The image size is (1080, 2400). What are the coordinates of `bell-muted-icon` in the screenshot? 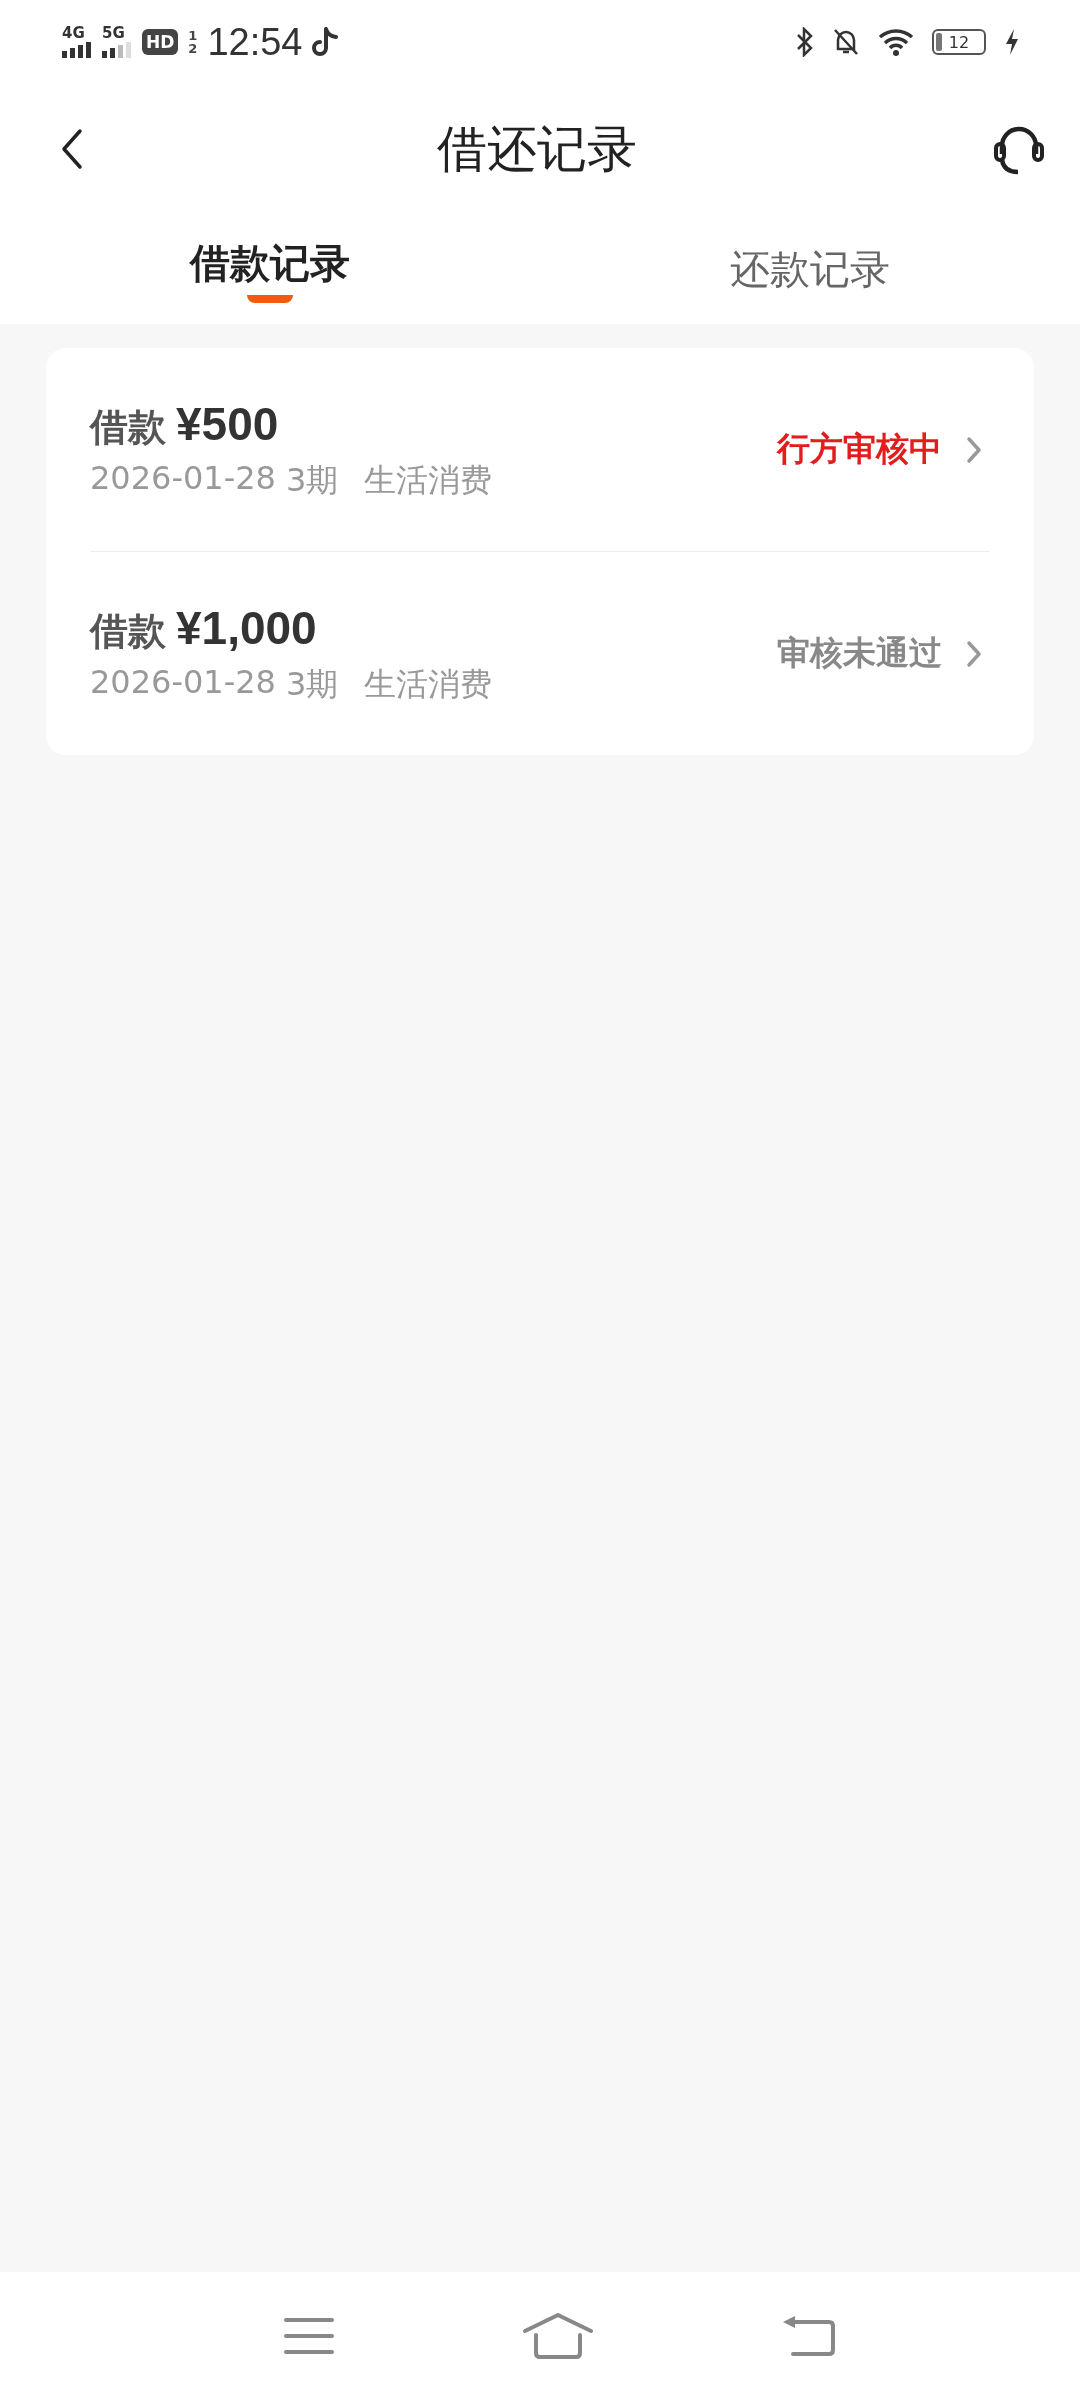 It's located at (846, 42).